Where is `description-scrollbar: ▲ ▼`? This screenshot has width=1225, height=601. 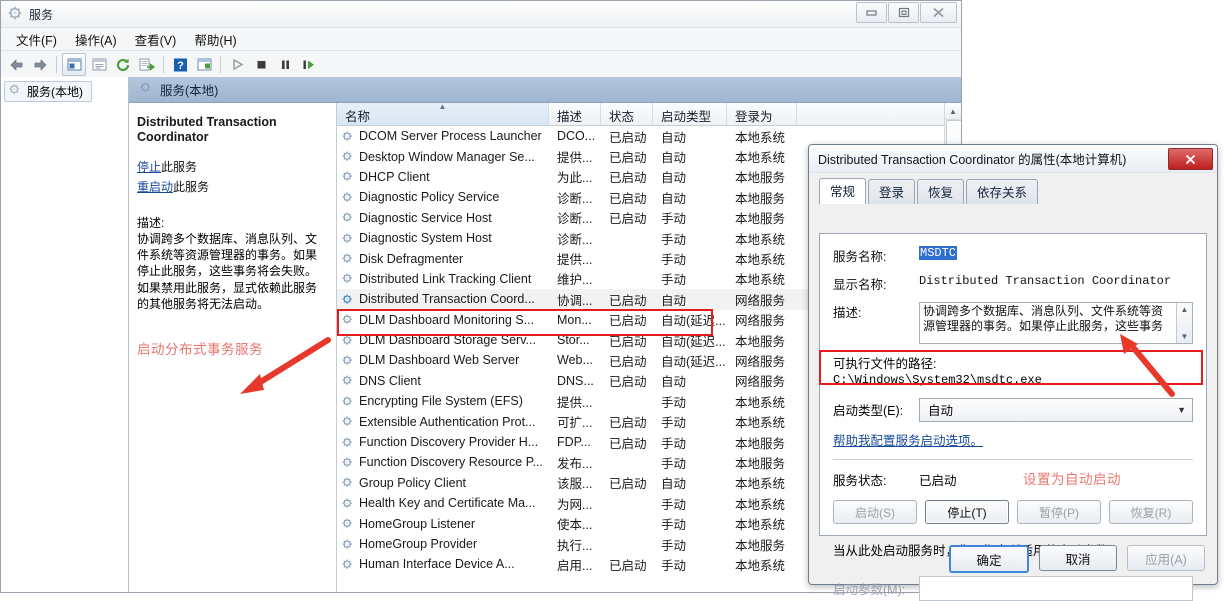
description-scrollbar: ▲ ▼ is located at coordinates (1184, 323).